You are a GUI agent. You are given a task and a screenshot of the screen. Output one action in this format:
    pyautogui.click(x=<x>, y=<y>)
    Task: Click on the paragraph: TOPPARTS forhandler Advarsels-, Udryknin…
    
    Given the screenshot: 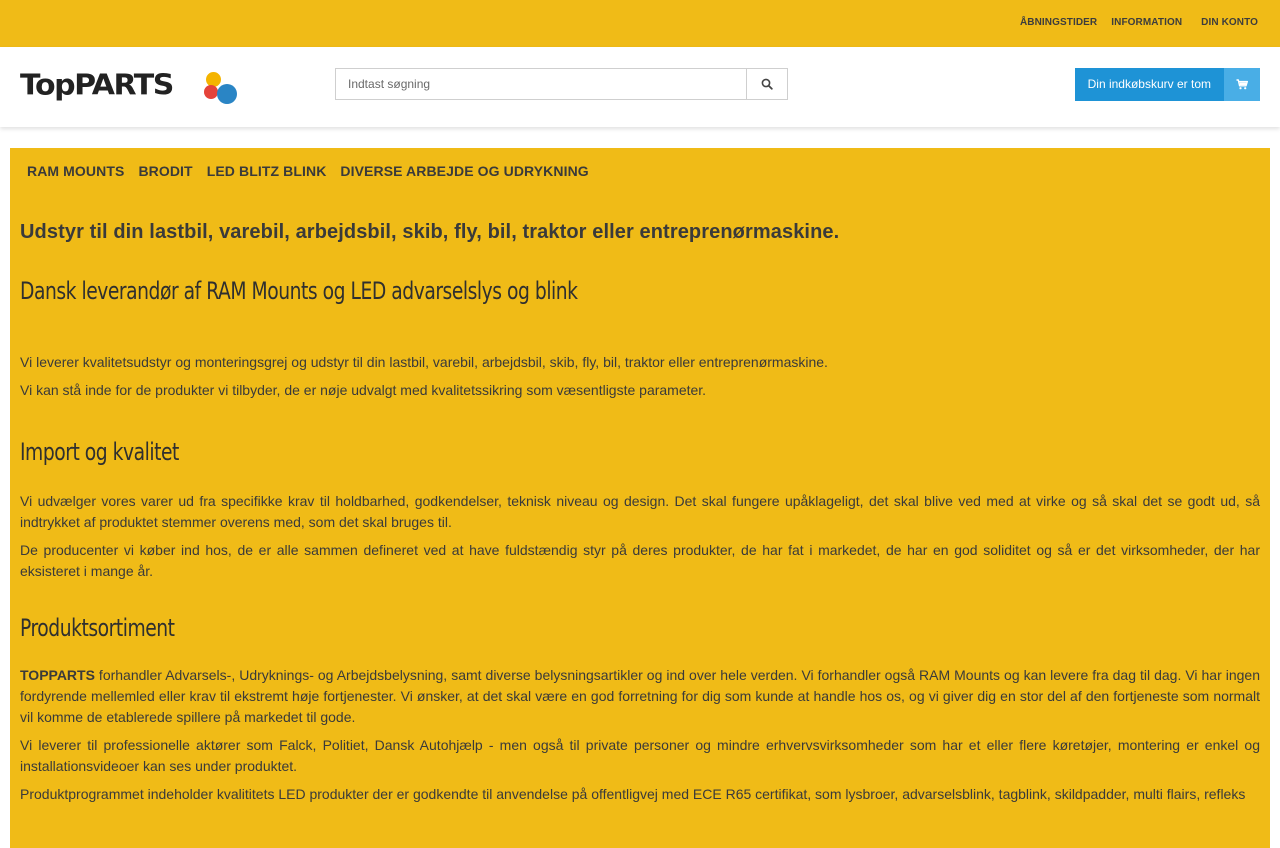 What is the action you would take?
    pyautogui.click(x=640, y=696)
    